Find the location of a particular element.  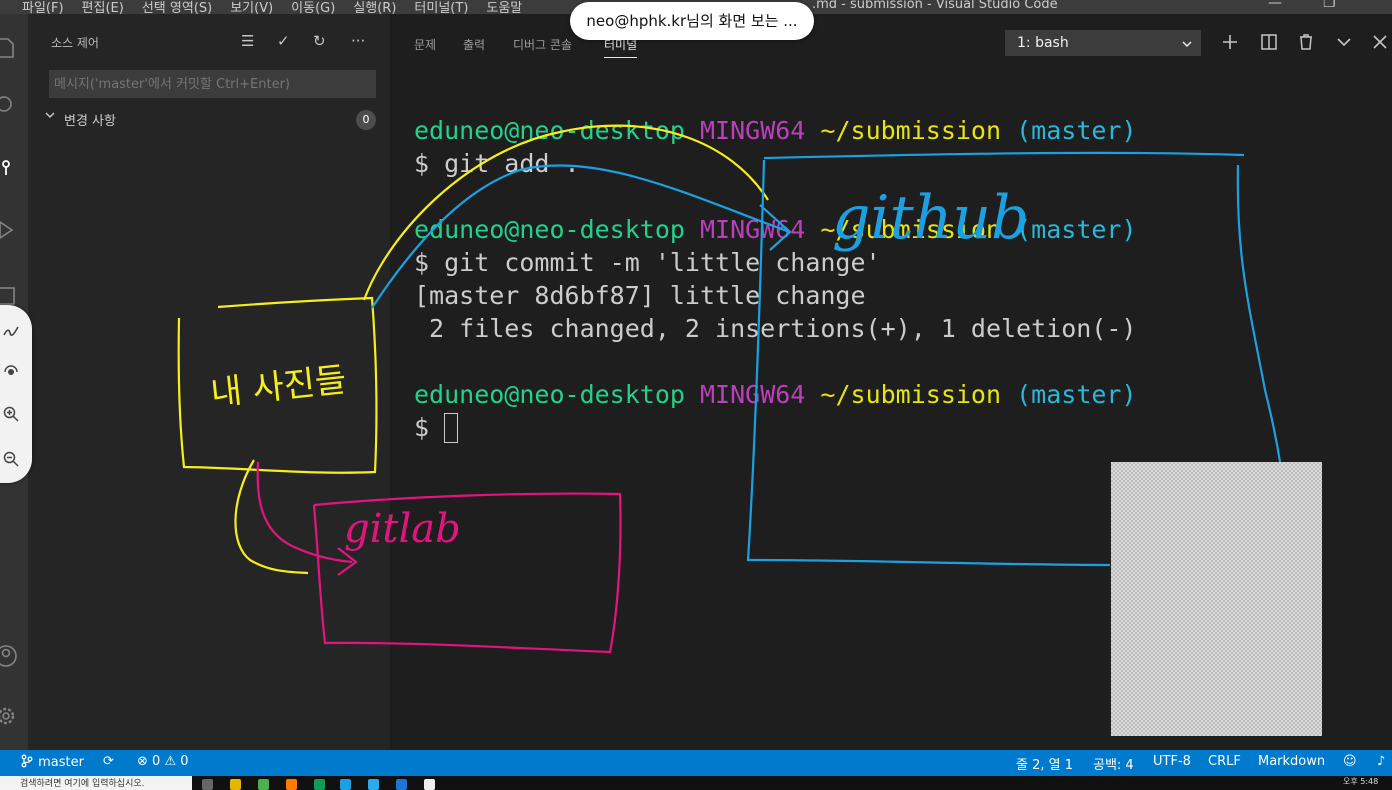

changes-label: 변경 사항 is located at coordinates (90, 121).